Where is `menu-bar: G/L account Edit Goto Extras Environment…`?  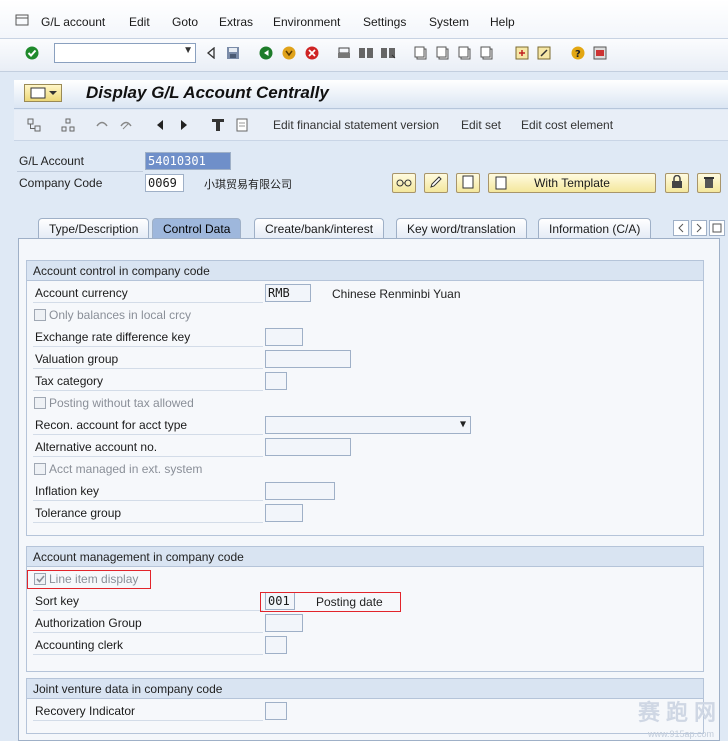 menu-bar: G/L account Edit Goto Extras Environment… is located at coordinates (364, 19).